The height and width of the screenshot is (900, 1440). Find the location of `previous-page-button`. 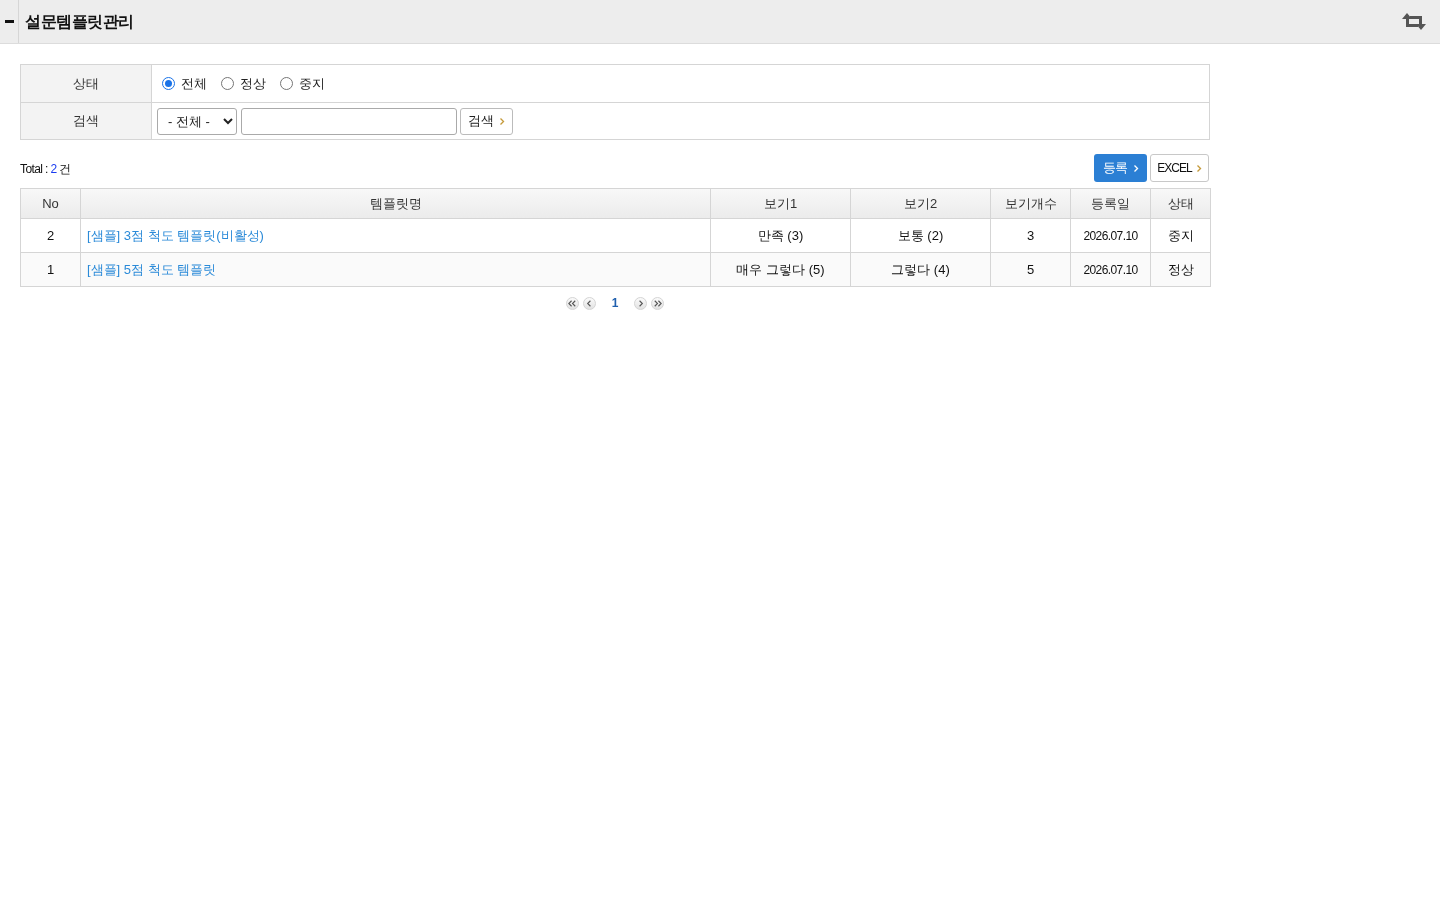

previous-page-button is located at coordinates (589, 303).